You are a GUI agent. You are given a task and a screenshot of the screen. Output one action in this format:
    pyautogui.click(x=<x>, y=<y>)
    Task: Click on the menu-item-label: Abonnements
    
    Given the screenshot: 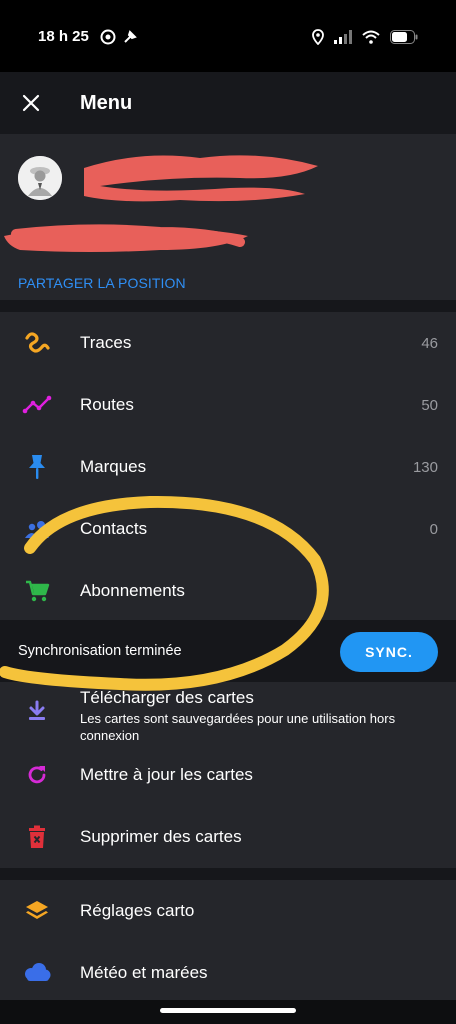 What is the action you would take?
    pyautogui.click(x=132, y=590)
    